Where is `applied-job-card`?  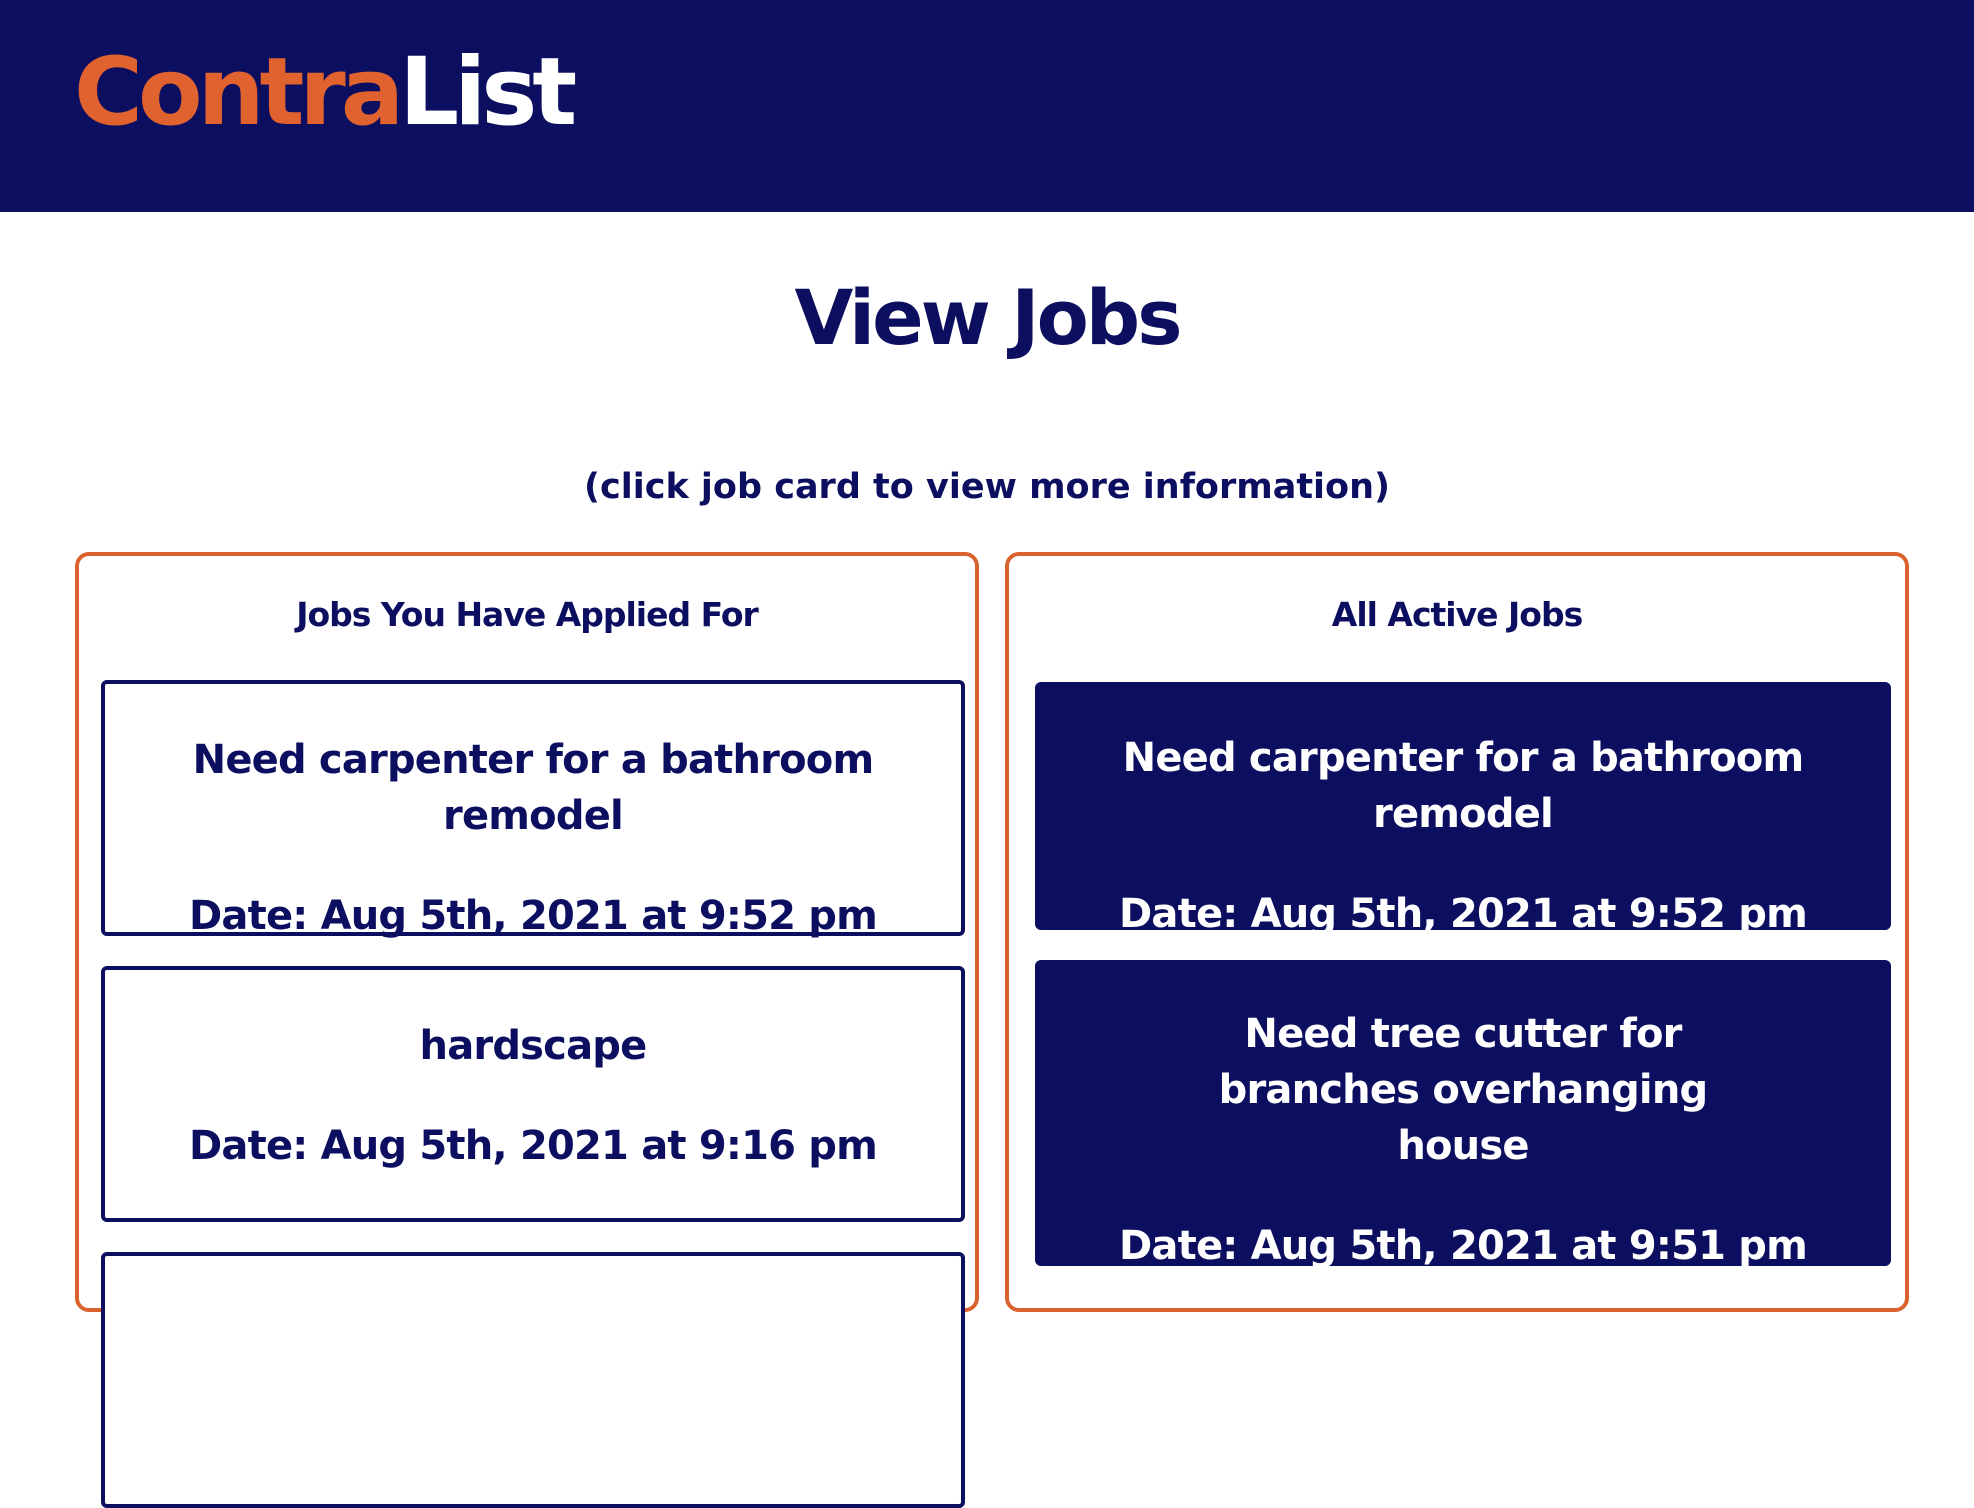 applied-job-card is located at coordinates (533, 1380).